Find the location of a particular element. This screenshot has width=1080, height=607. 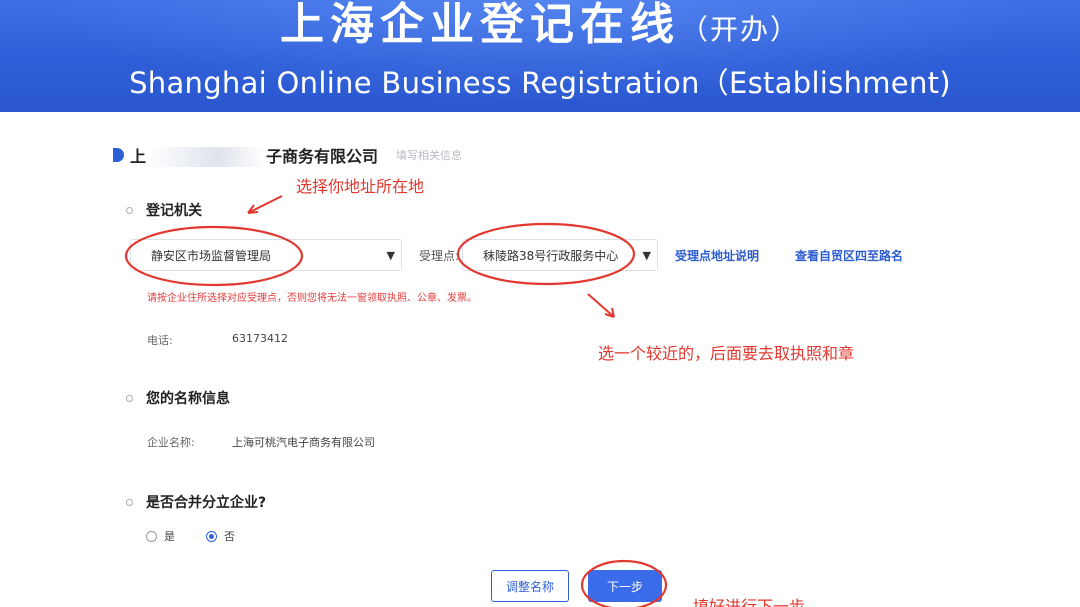

adjust-name-button: 调整名称 is located at coordinates (530, 586).